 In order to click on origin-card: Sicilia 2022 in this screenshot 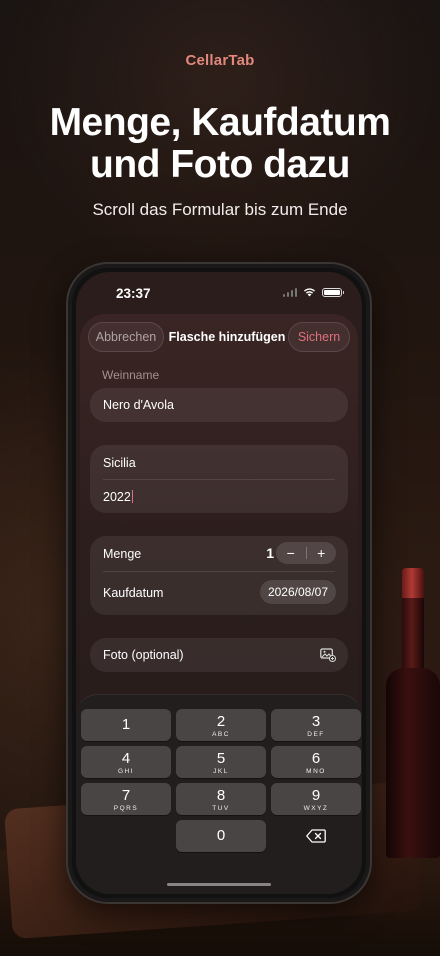, I will do `click(219, 479)`.